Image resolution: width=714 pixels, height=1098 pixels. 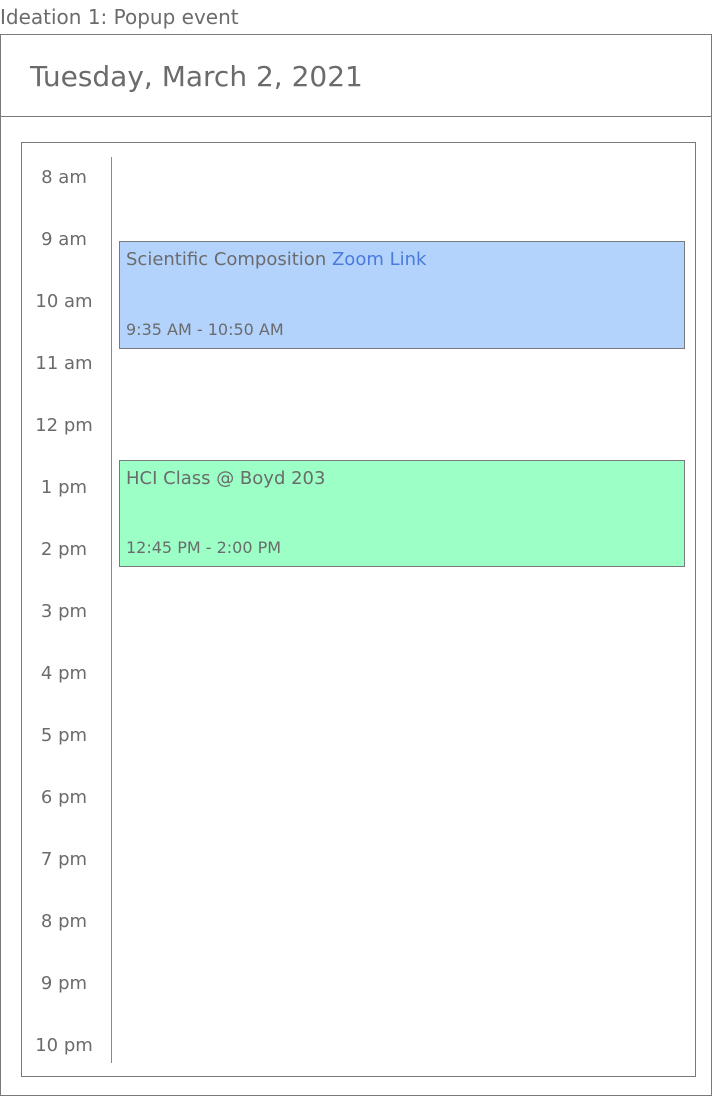 I want to click on hour-label-10am: 10 am, so click(x=64, y=301).